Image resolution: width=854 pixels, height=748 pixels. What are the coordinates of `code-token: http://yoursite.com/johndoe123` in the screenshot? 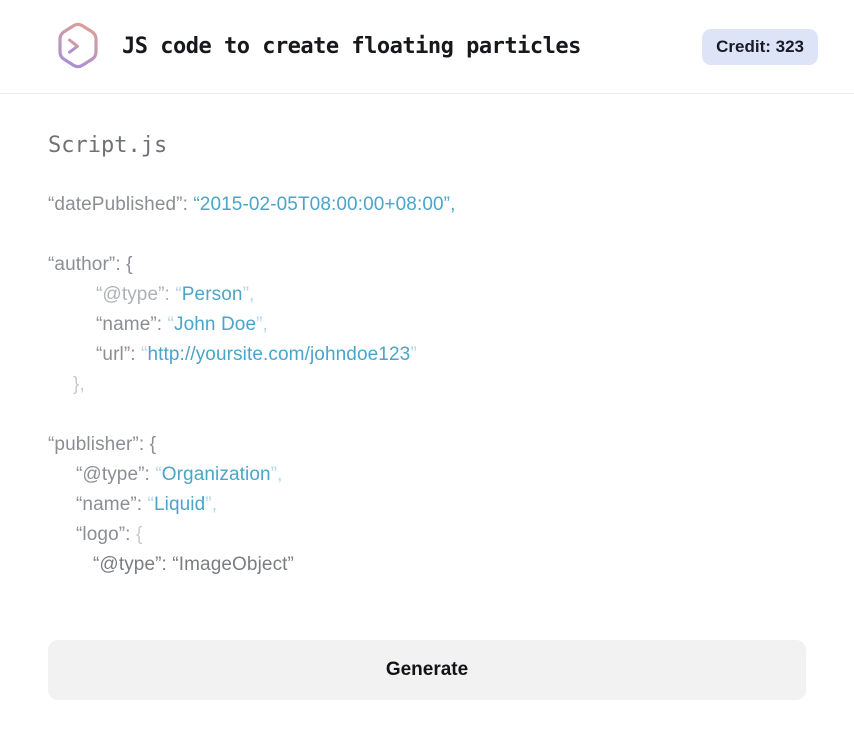 It's located at (279, 354).